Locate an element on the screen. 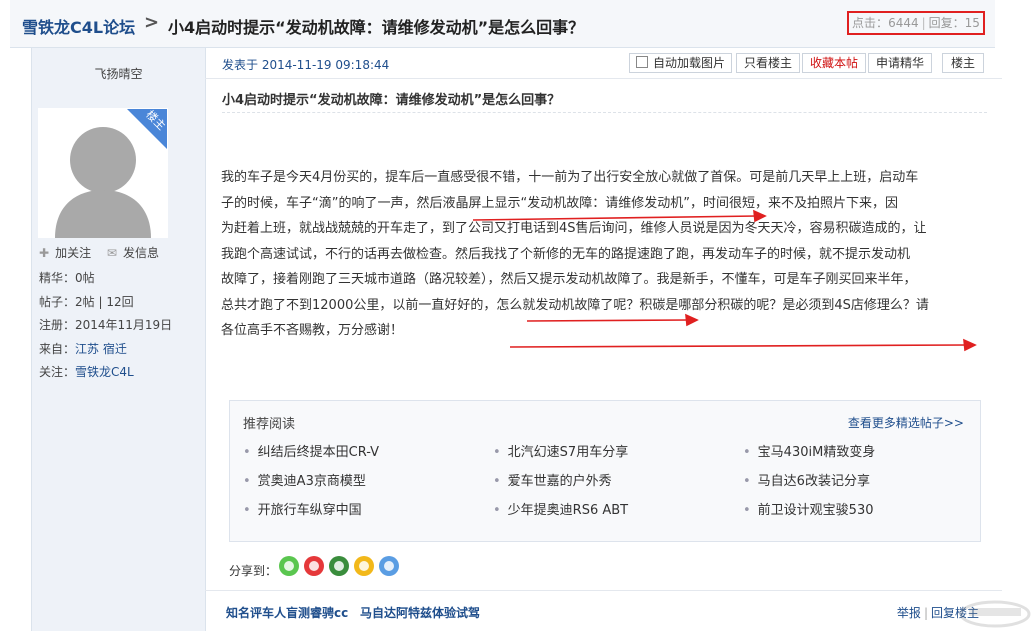 The image size is (1035, 632). post-footer: 知名评车人盲测睿骋cc 马自达阿特兹体验试驾 举报 | 回复楼主 is located at coordinates (603, 611).